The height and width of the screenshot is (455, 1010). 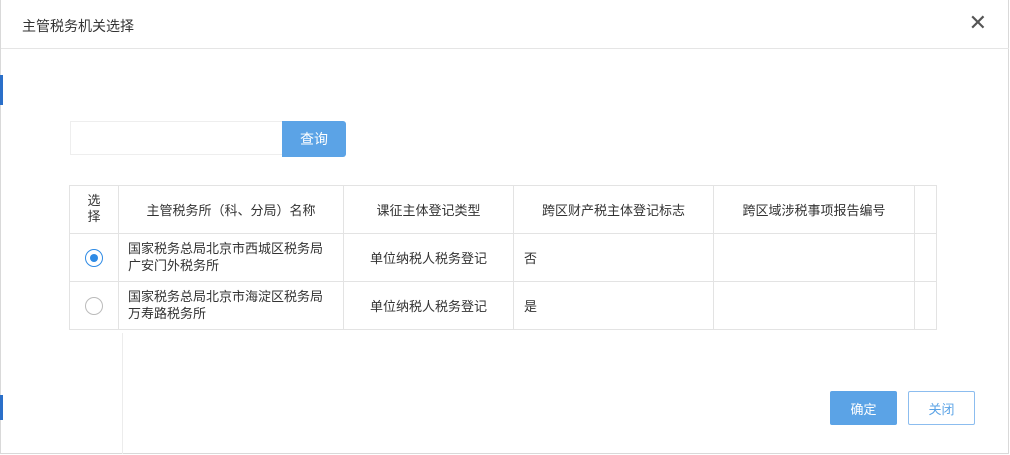 I want to click on column-header-name: 主管税务所（科、分局）名称, so click(x=231, y=209).